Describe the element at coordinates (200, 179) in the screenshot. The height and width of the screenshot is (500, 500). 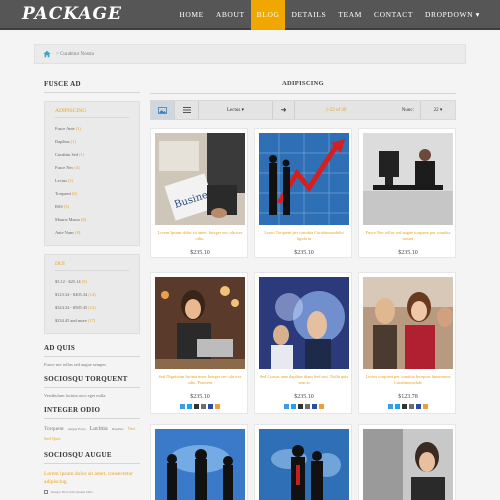
I see `product-image: Business` at that location.